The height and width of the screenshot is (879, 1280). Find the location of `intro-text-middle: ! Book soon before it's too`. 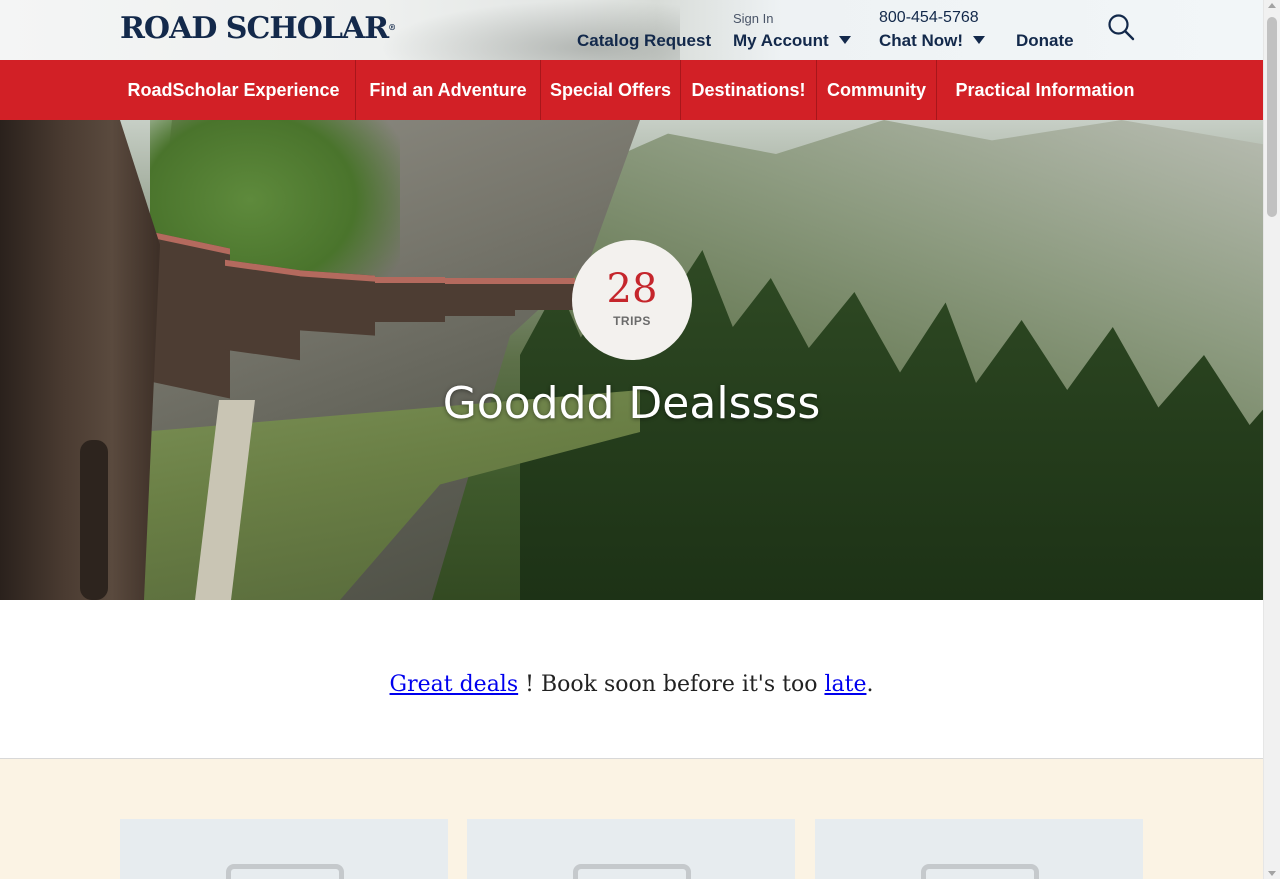

intro-text-middle: ! Book soon before it's too is located at coordinates (671, 684).